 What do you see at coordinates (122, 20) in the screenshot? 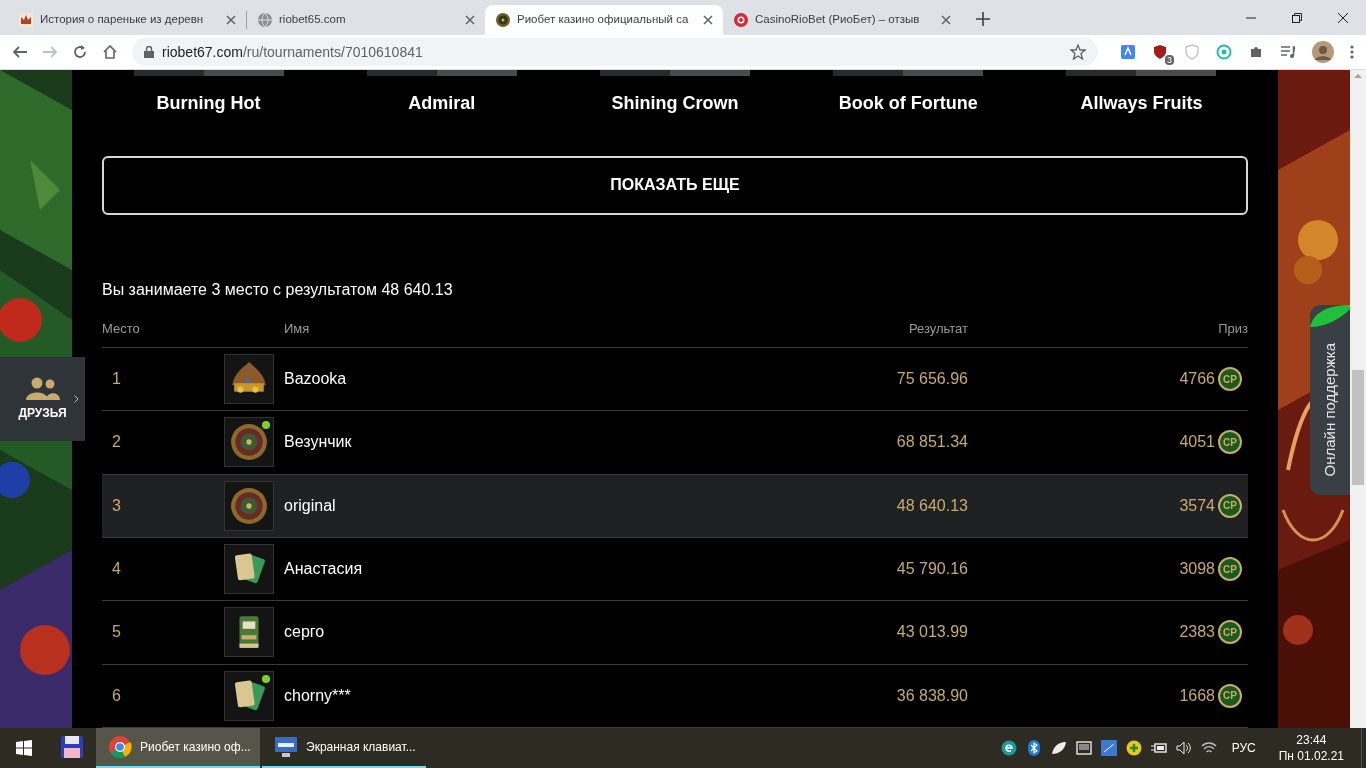
I see `tab-title: История о пареньке из деревн` at bounding box center [122, 20].